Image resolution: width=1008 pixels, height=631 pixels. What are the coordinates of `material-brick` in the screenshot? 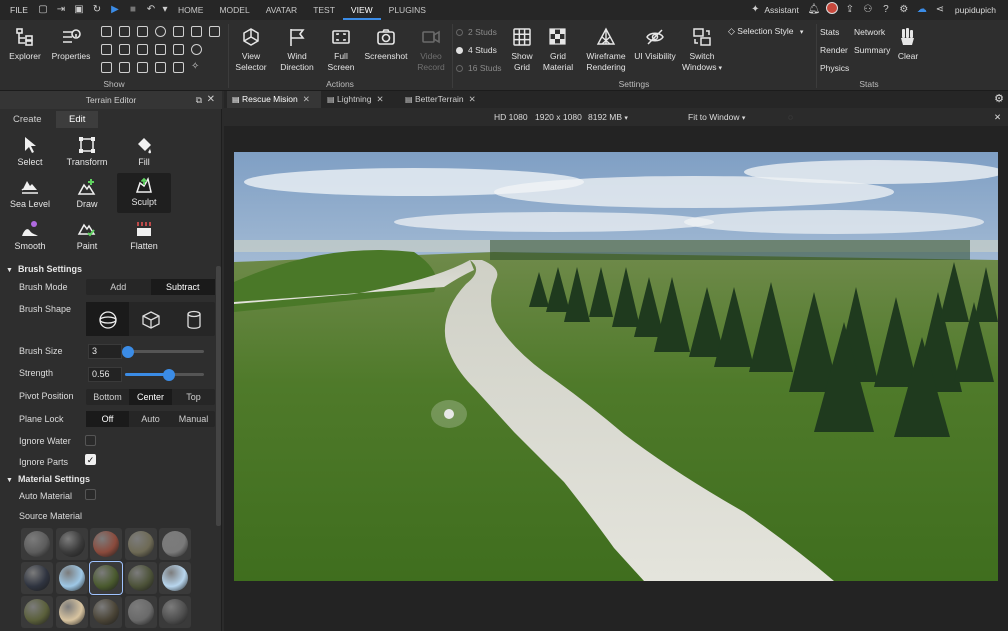 It's located at (106, 544).